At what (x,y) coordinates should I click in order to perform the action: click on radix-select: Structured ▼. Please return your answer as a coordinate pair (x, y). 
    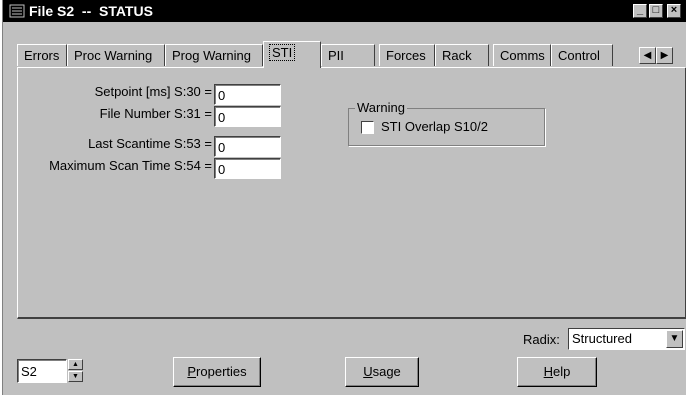
    Looking at the image, I should click on (626, 339).